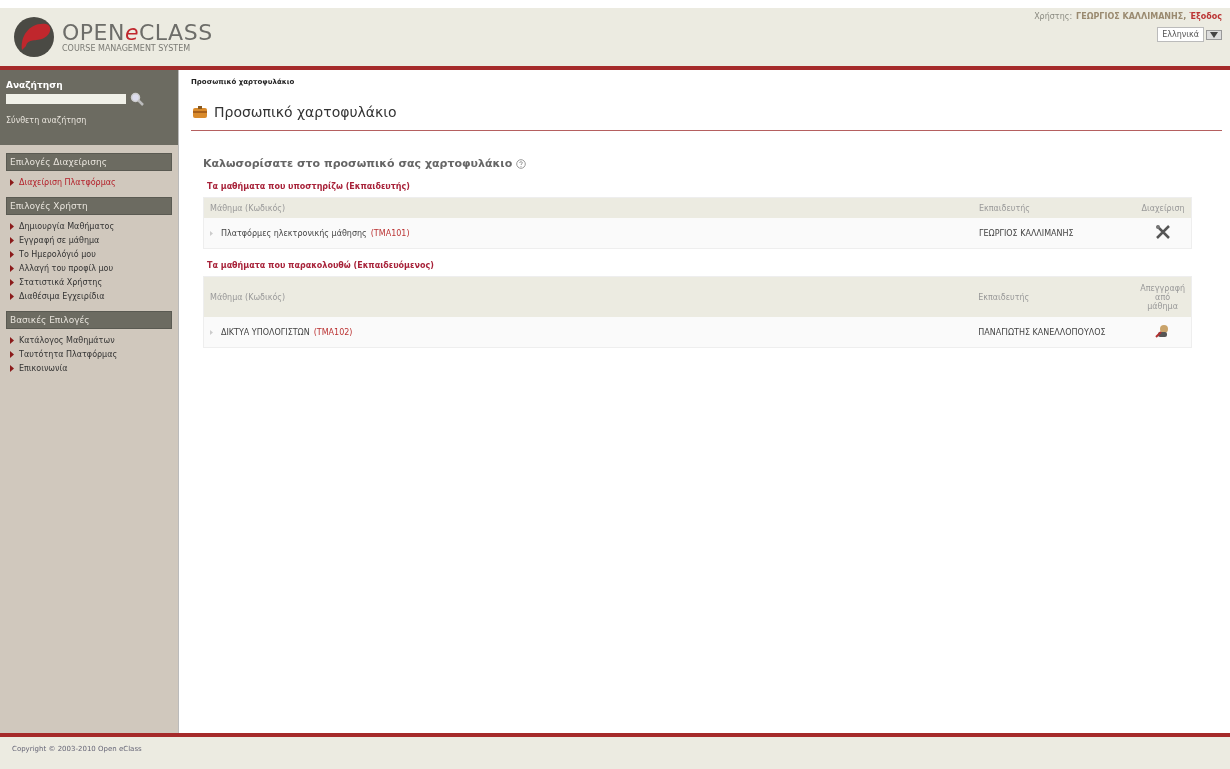 The width and height of the screenshot is (1230, 769). I want to click on logo-icon, so click(34, 37).